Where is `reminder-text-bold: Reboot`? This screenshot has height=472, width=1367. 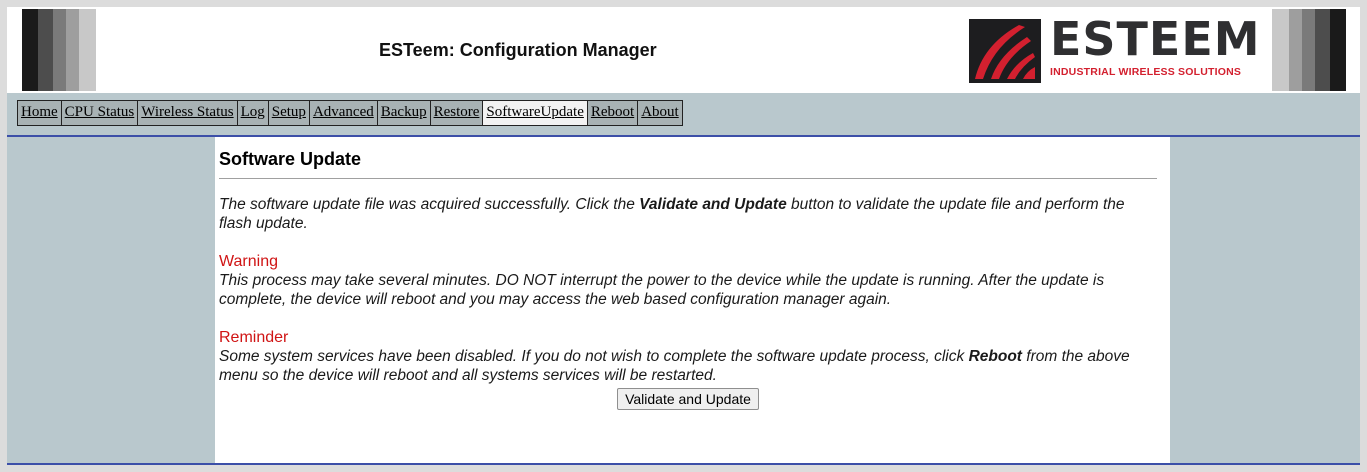 reminder-text-bold: Reboot is located at coordinates (995, 356).